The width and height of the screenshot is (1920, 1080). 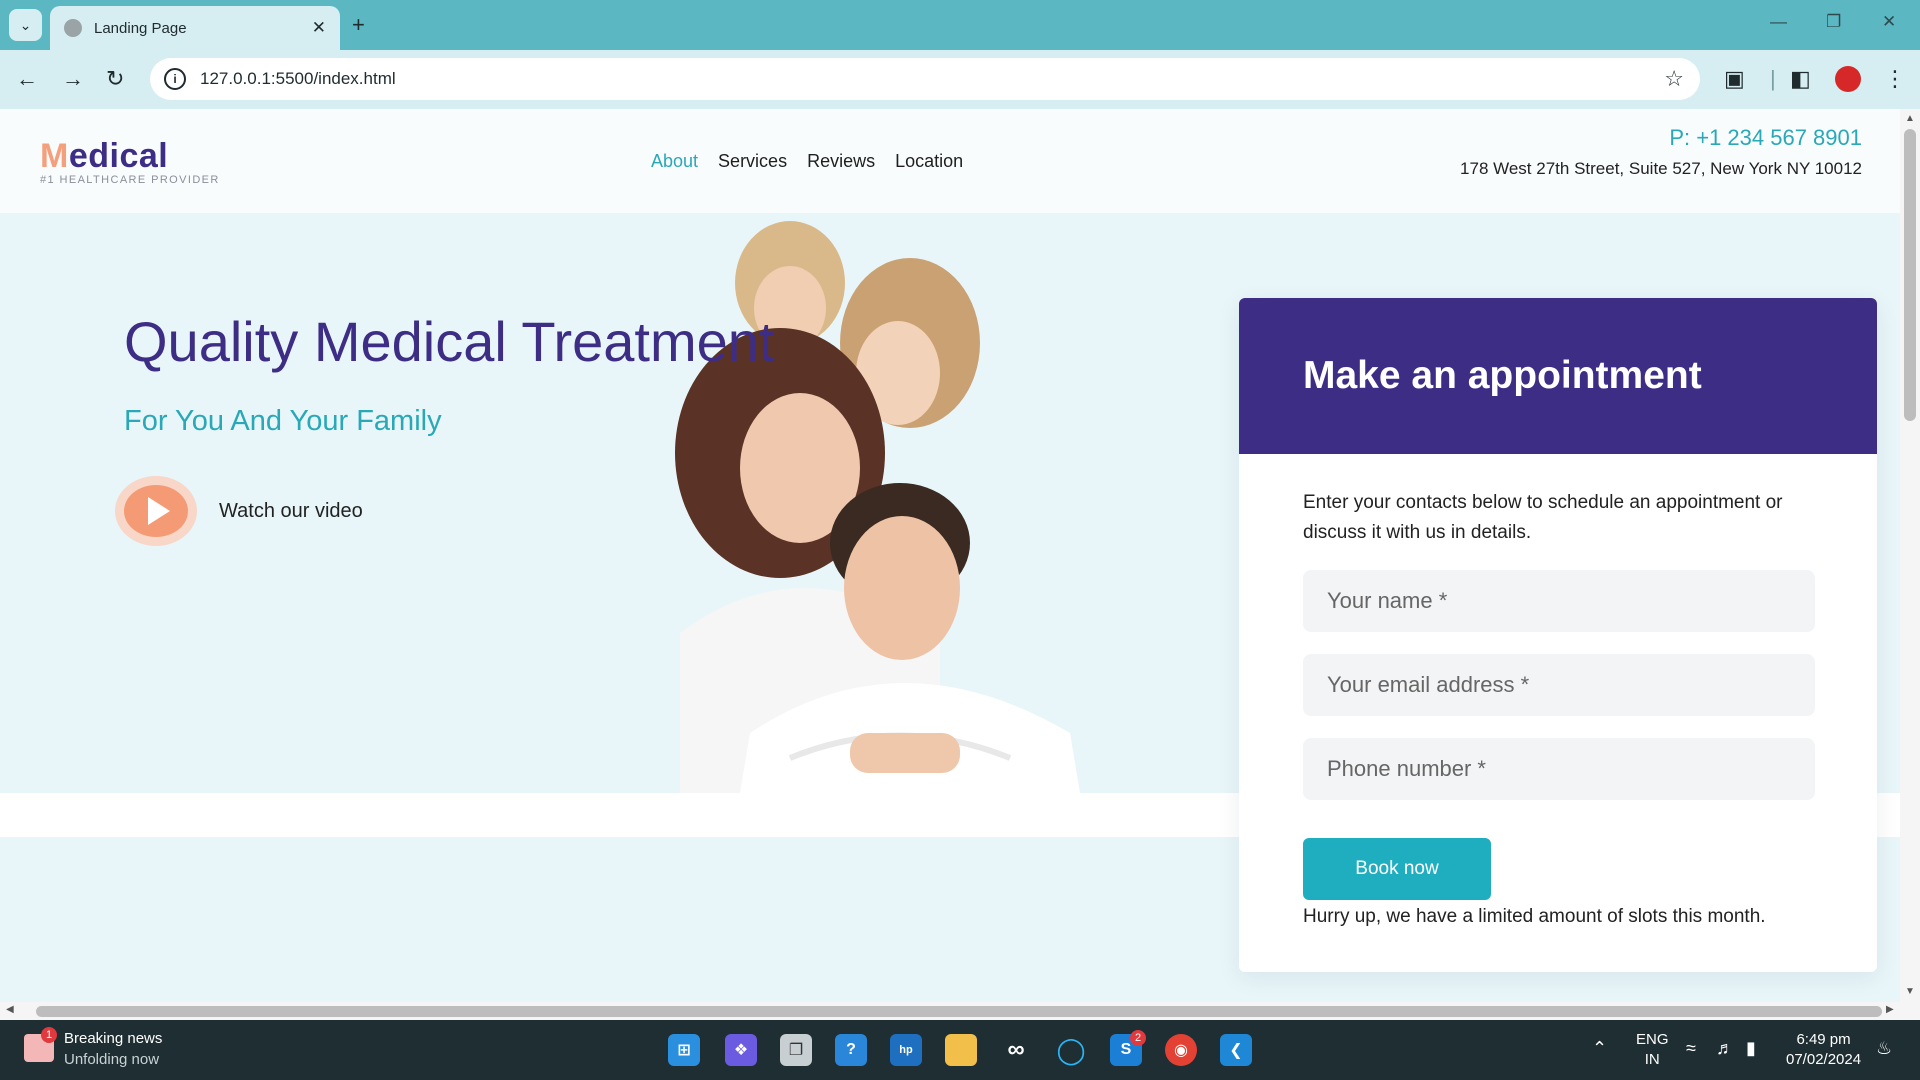 What do you see at coordinates (1823, 1039) in the screenshot?
I see `clock-time: 6:49 pm` at bounding box center [1823, 1039].